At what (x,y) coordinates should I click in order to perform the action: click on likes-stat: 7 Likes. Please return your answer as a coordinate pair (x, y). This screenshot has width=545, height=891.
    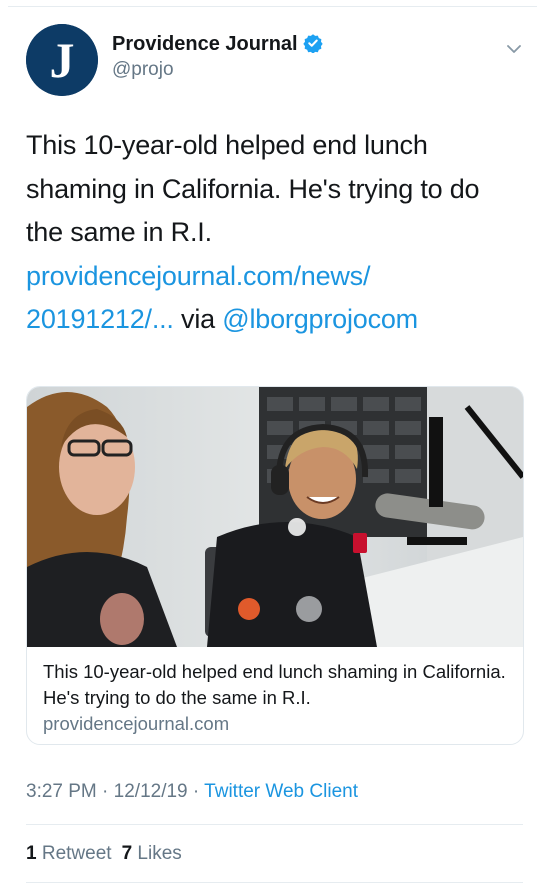
    Looking at the image, I should click on (152, 853).